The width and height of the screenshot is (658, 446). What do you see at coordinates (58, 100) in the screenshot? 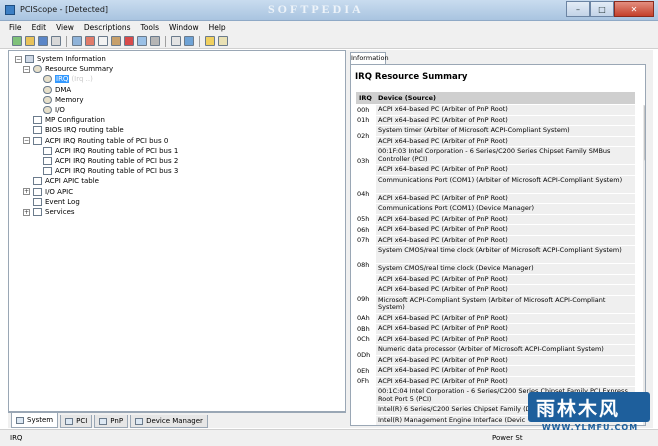
I see `tree-item: Memory` at bounding box center [58, 100].